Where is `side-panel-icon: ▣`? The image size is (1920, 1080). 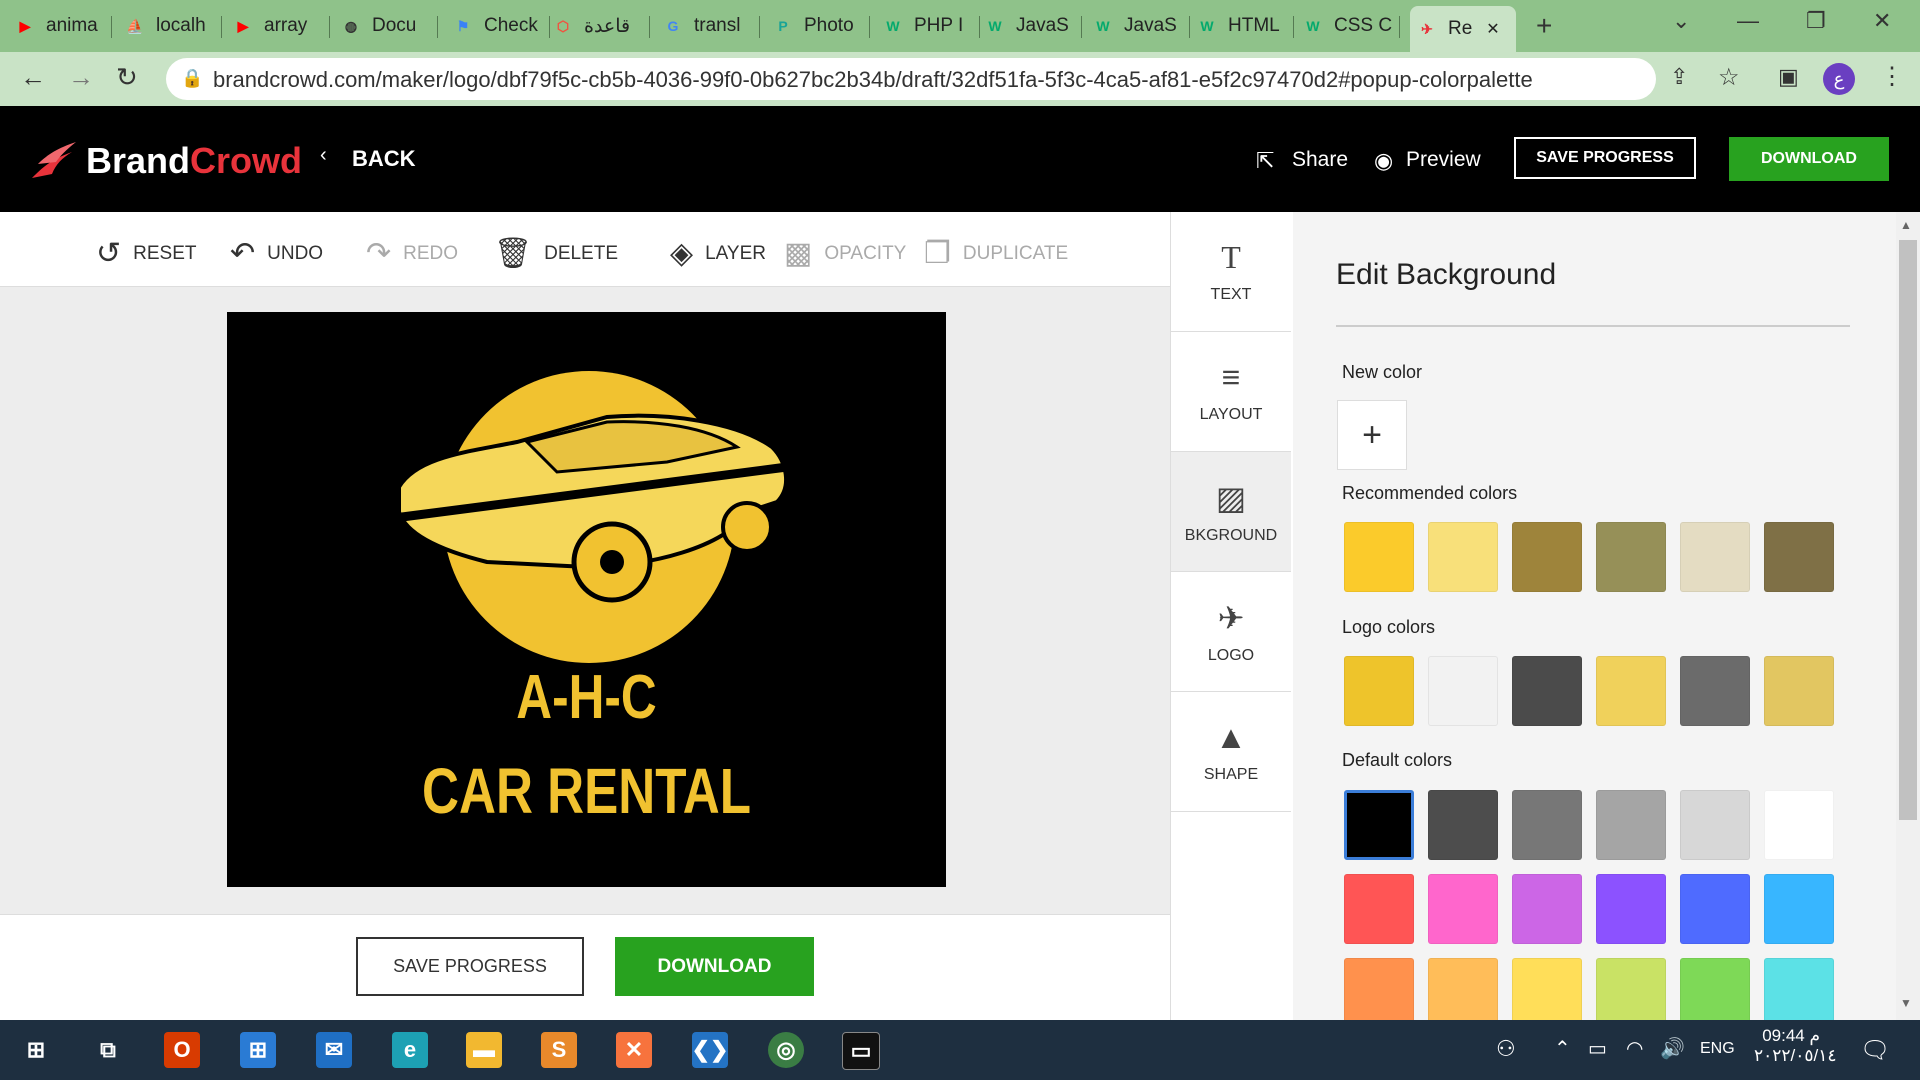
side-panel-icon: ▣ is located at coordinates (1788, 77).